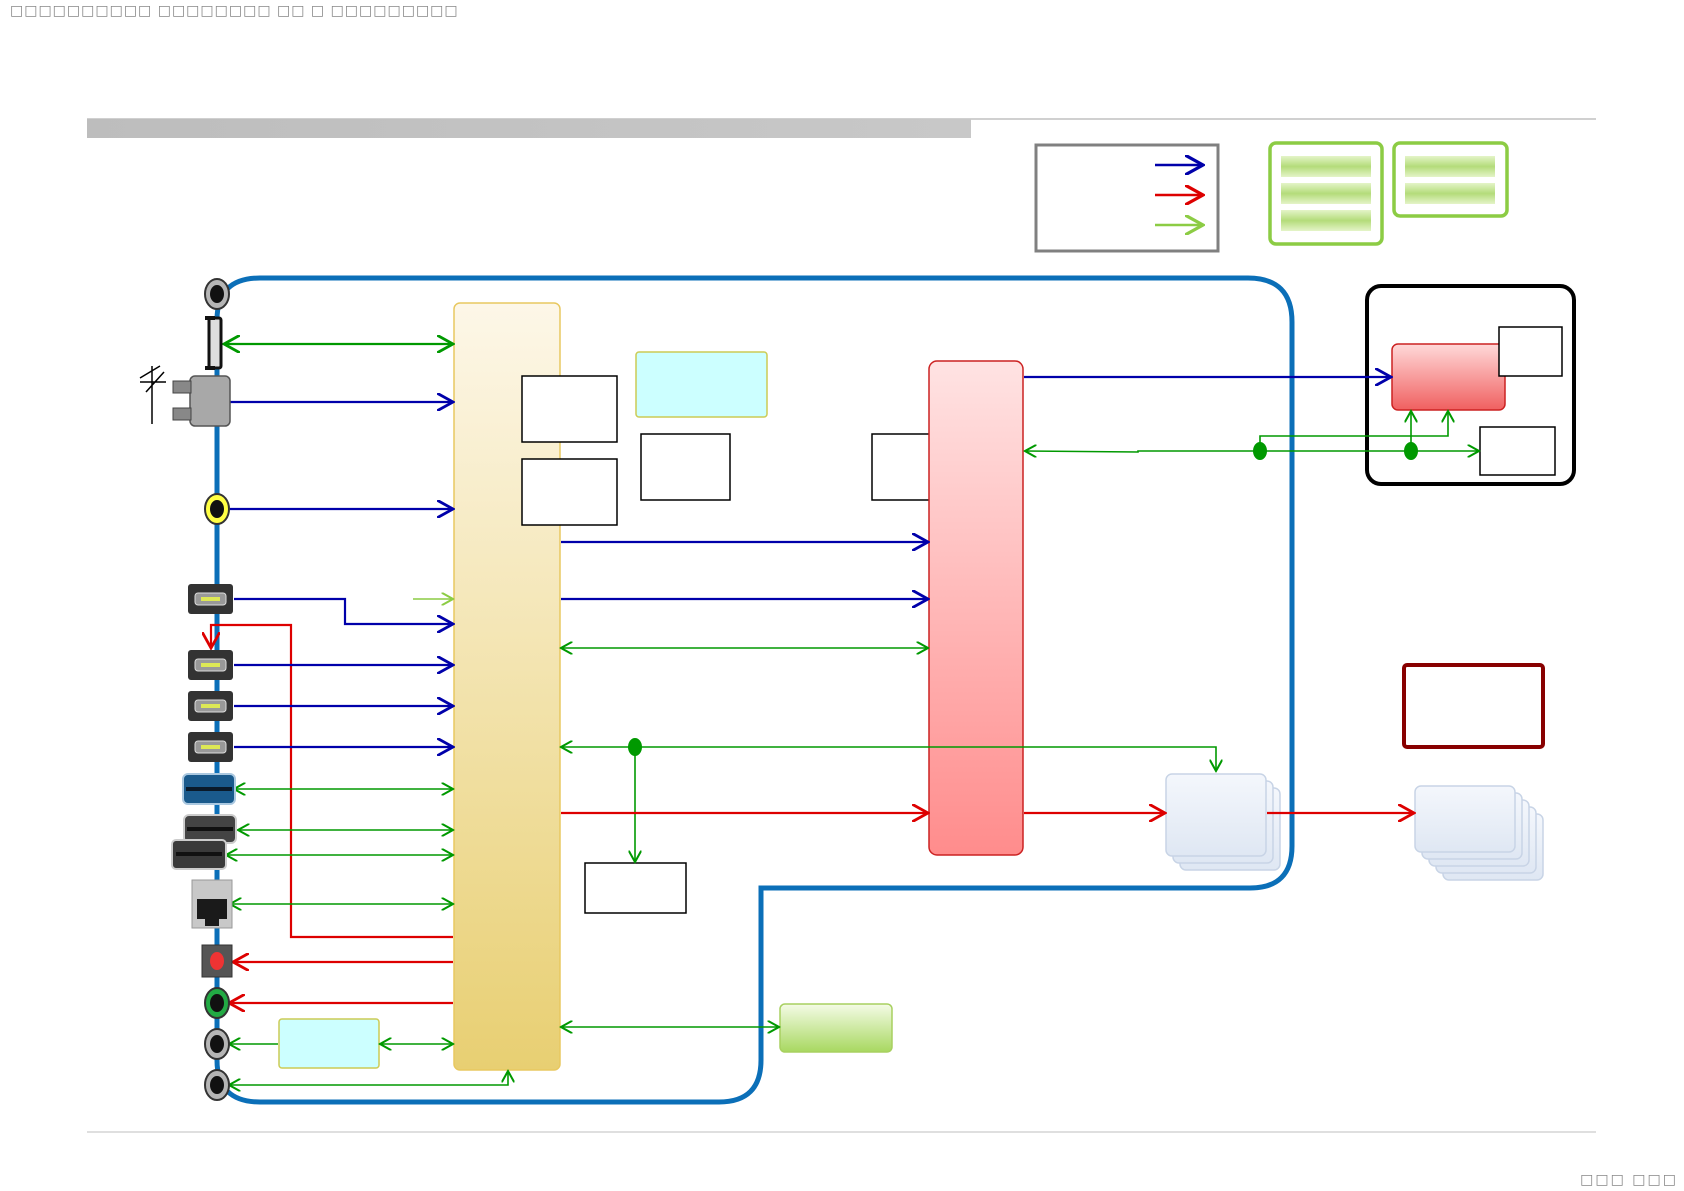  What do you see at coordinates (199, 854) in the screenshot?
I see `sd-card-slot-icon` at bounding box center [199, 854].